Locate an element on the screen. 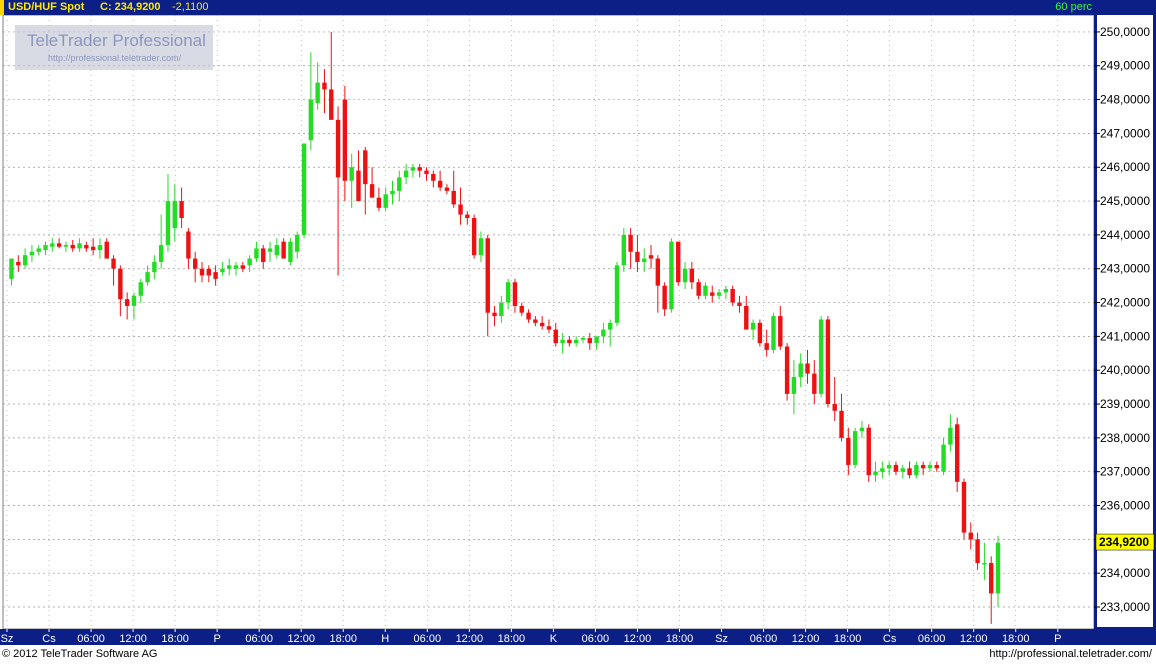 This screenshot has height=664, width=1156. y-tick-label: 244,0000 is located at coordinates (1125, 235).